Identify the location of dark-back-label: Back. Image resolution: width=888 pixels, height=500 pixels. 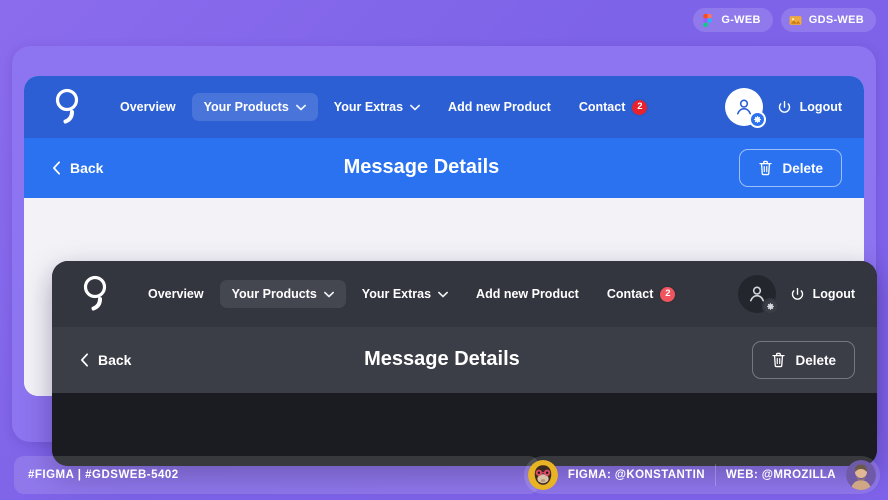
(115, 360).